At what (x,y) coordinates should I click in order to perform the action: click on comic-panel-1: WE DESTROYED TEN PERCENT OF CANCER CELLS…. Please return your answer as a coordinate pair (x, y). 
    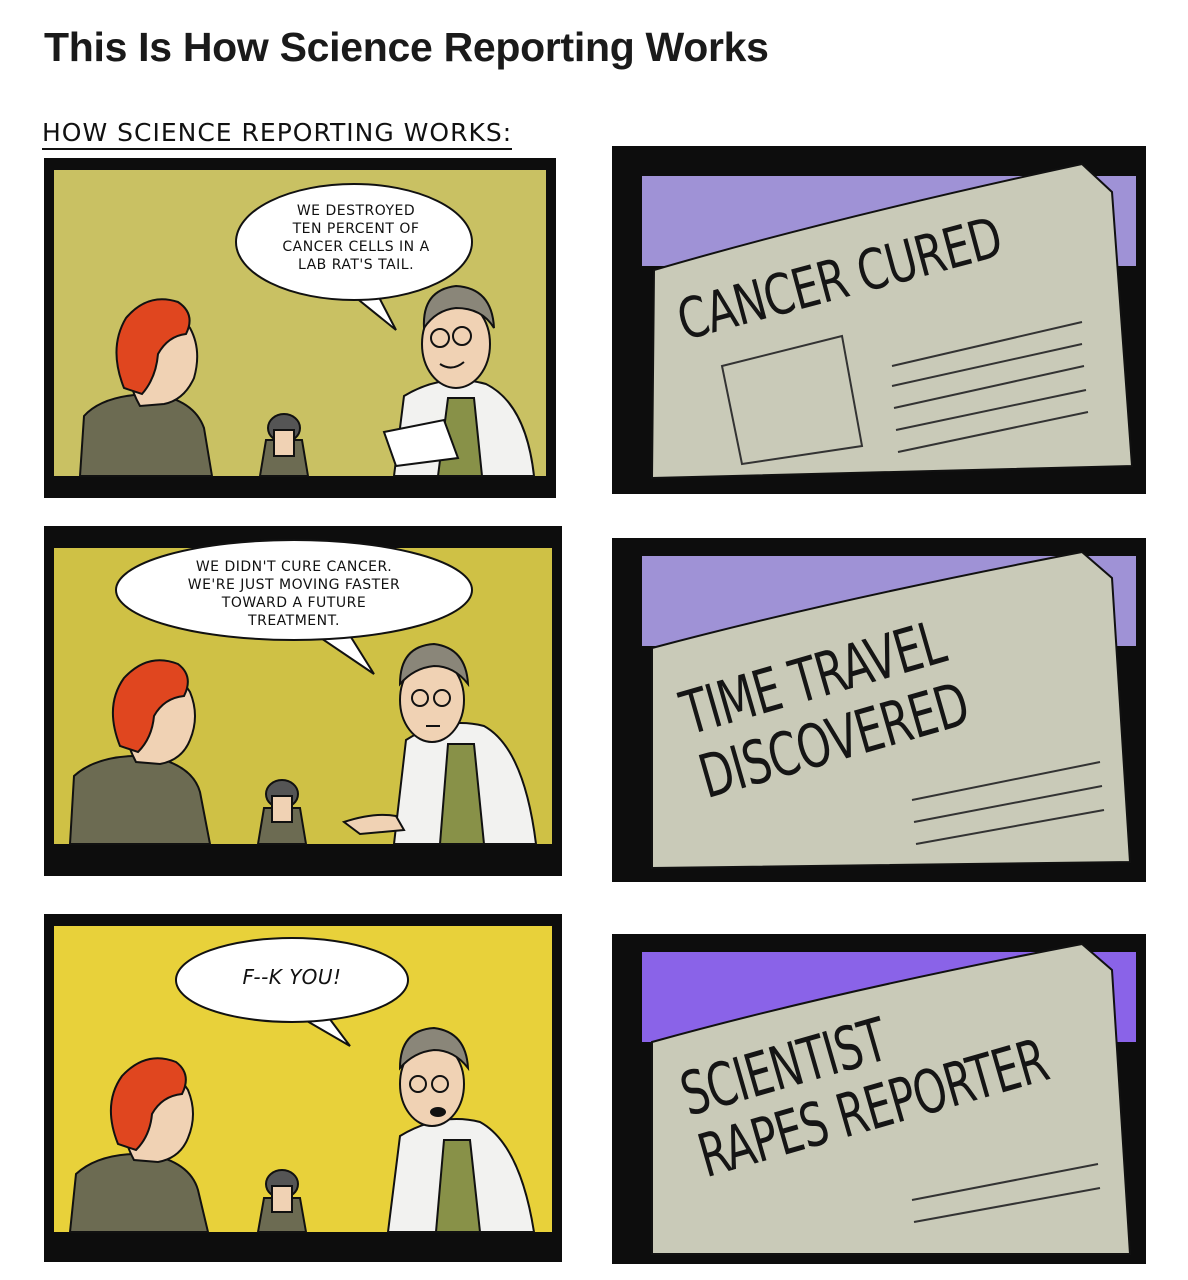
    Looking at the image, I should click on (300, 328).